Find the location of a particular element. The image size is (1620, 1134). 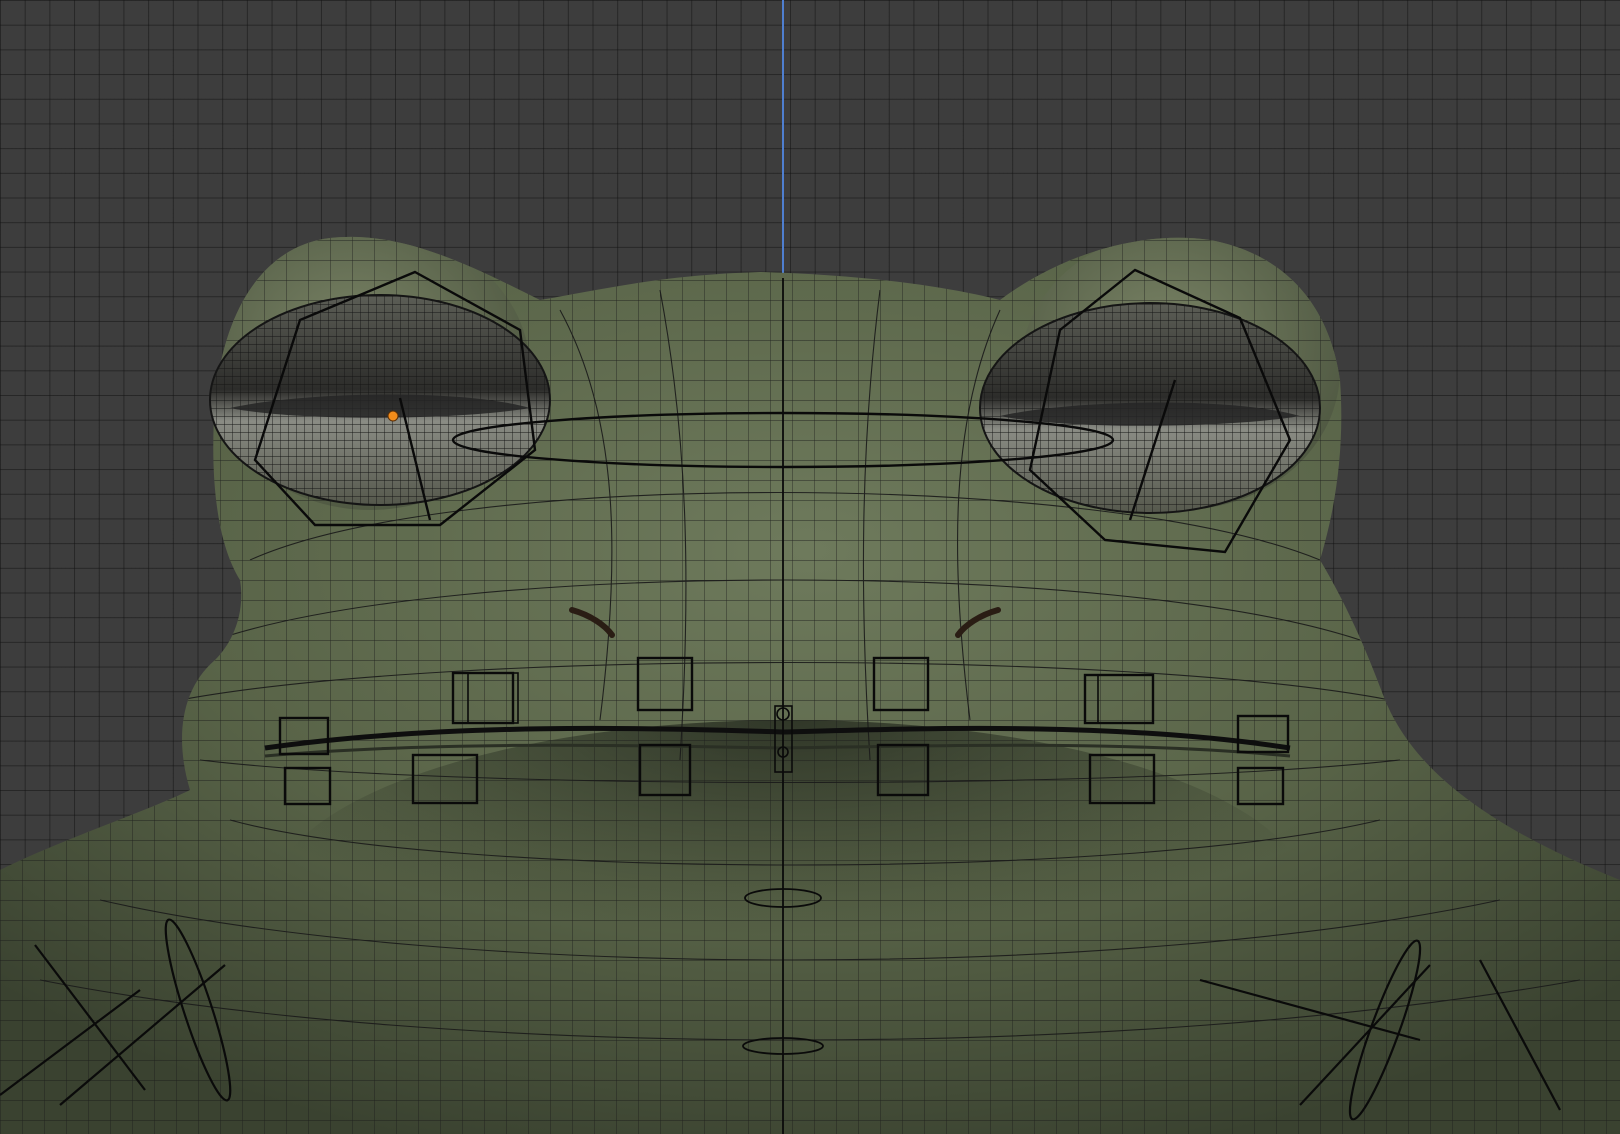

right-eye is located at coordinates (1150, 408).